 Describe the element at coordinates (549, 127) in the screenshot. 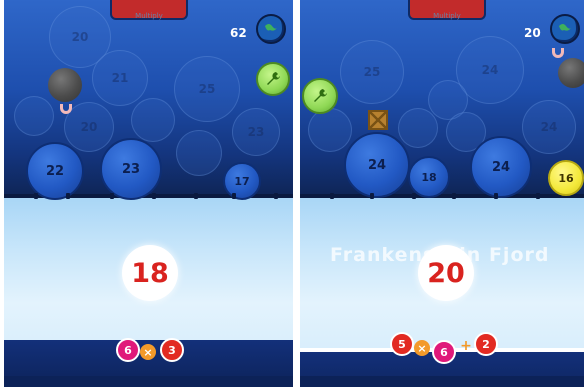

I see `ghost-bubble: 24` at that location.